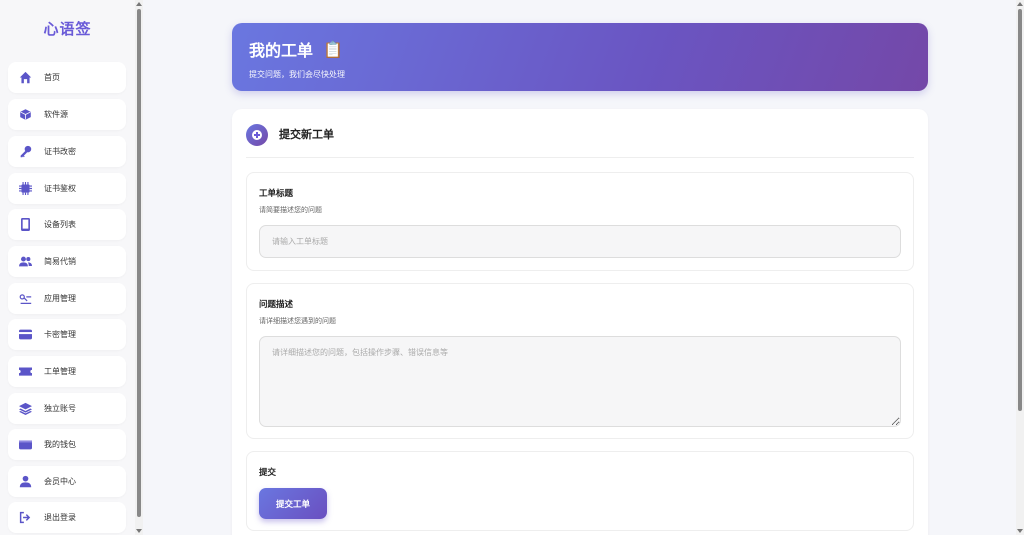  What do you see at coordinates (25, 444) in the screenshot?
I see `wallet-icon` at bounding box center [25, 444].